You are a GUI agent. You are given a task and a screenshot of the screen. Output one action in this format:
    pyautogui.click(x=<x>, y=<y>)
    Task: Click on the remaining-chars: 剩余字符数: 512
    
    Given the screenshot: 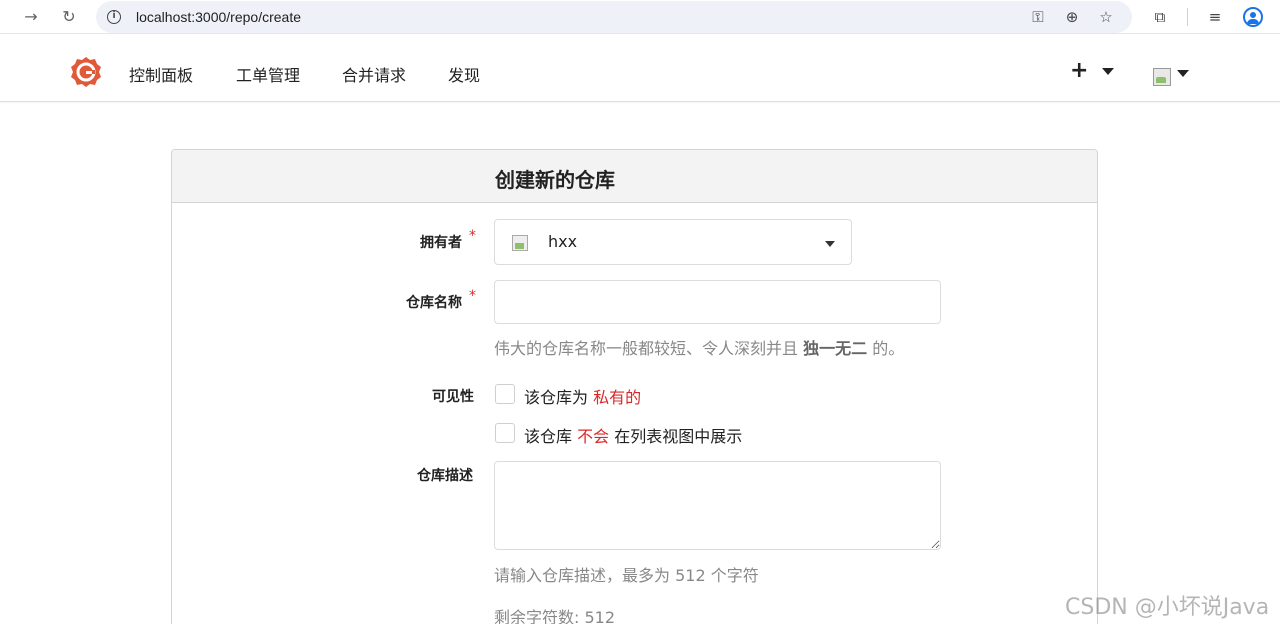 What is the action you would take?
    pyautogui.click(x=555, y=616)
    